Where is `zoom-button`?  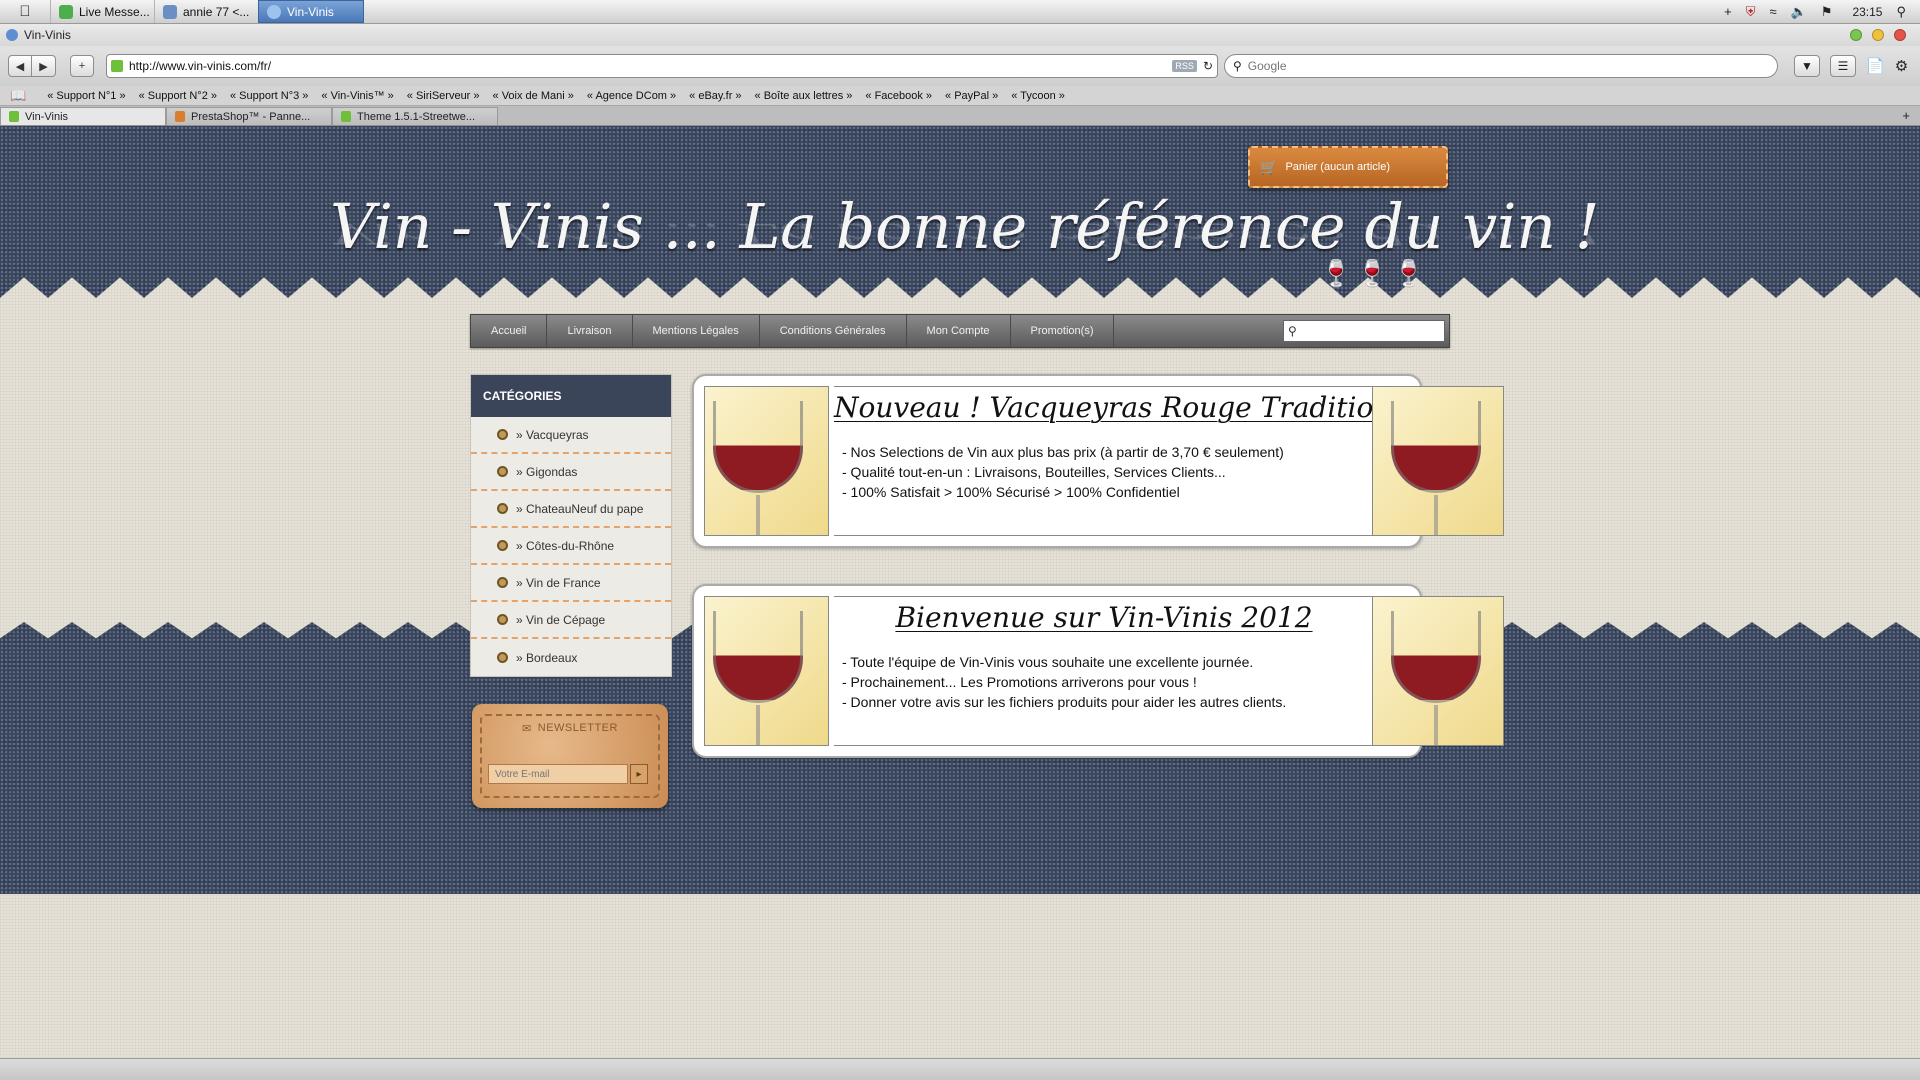
zoom-button is located at coordinates (1856, 35).